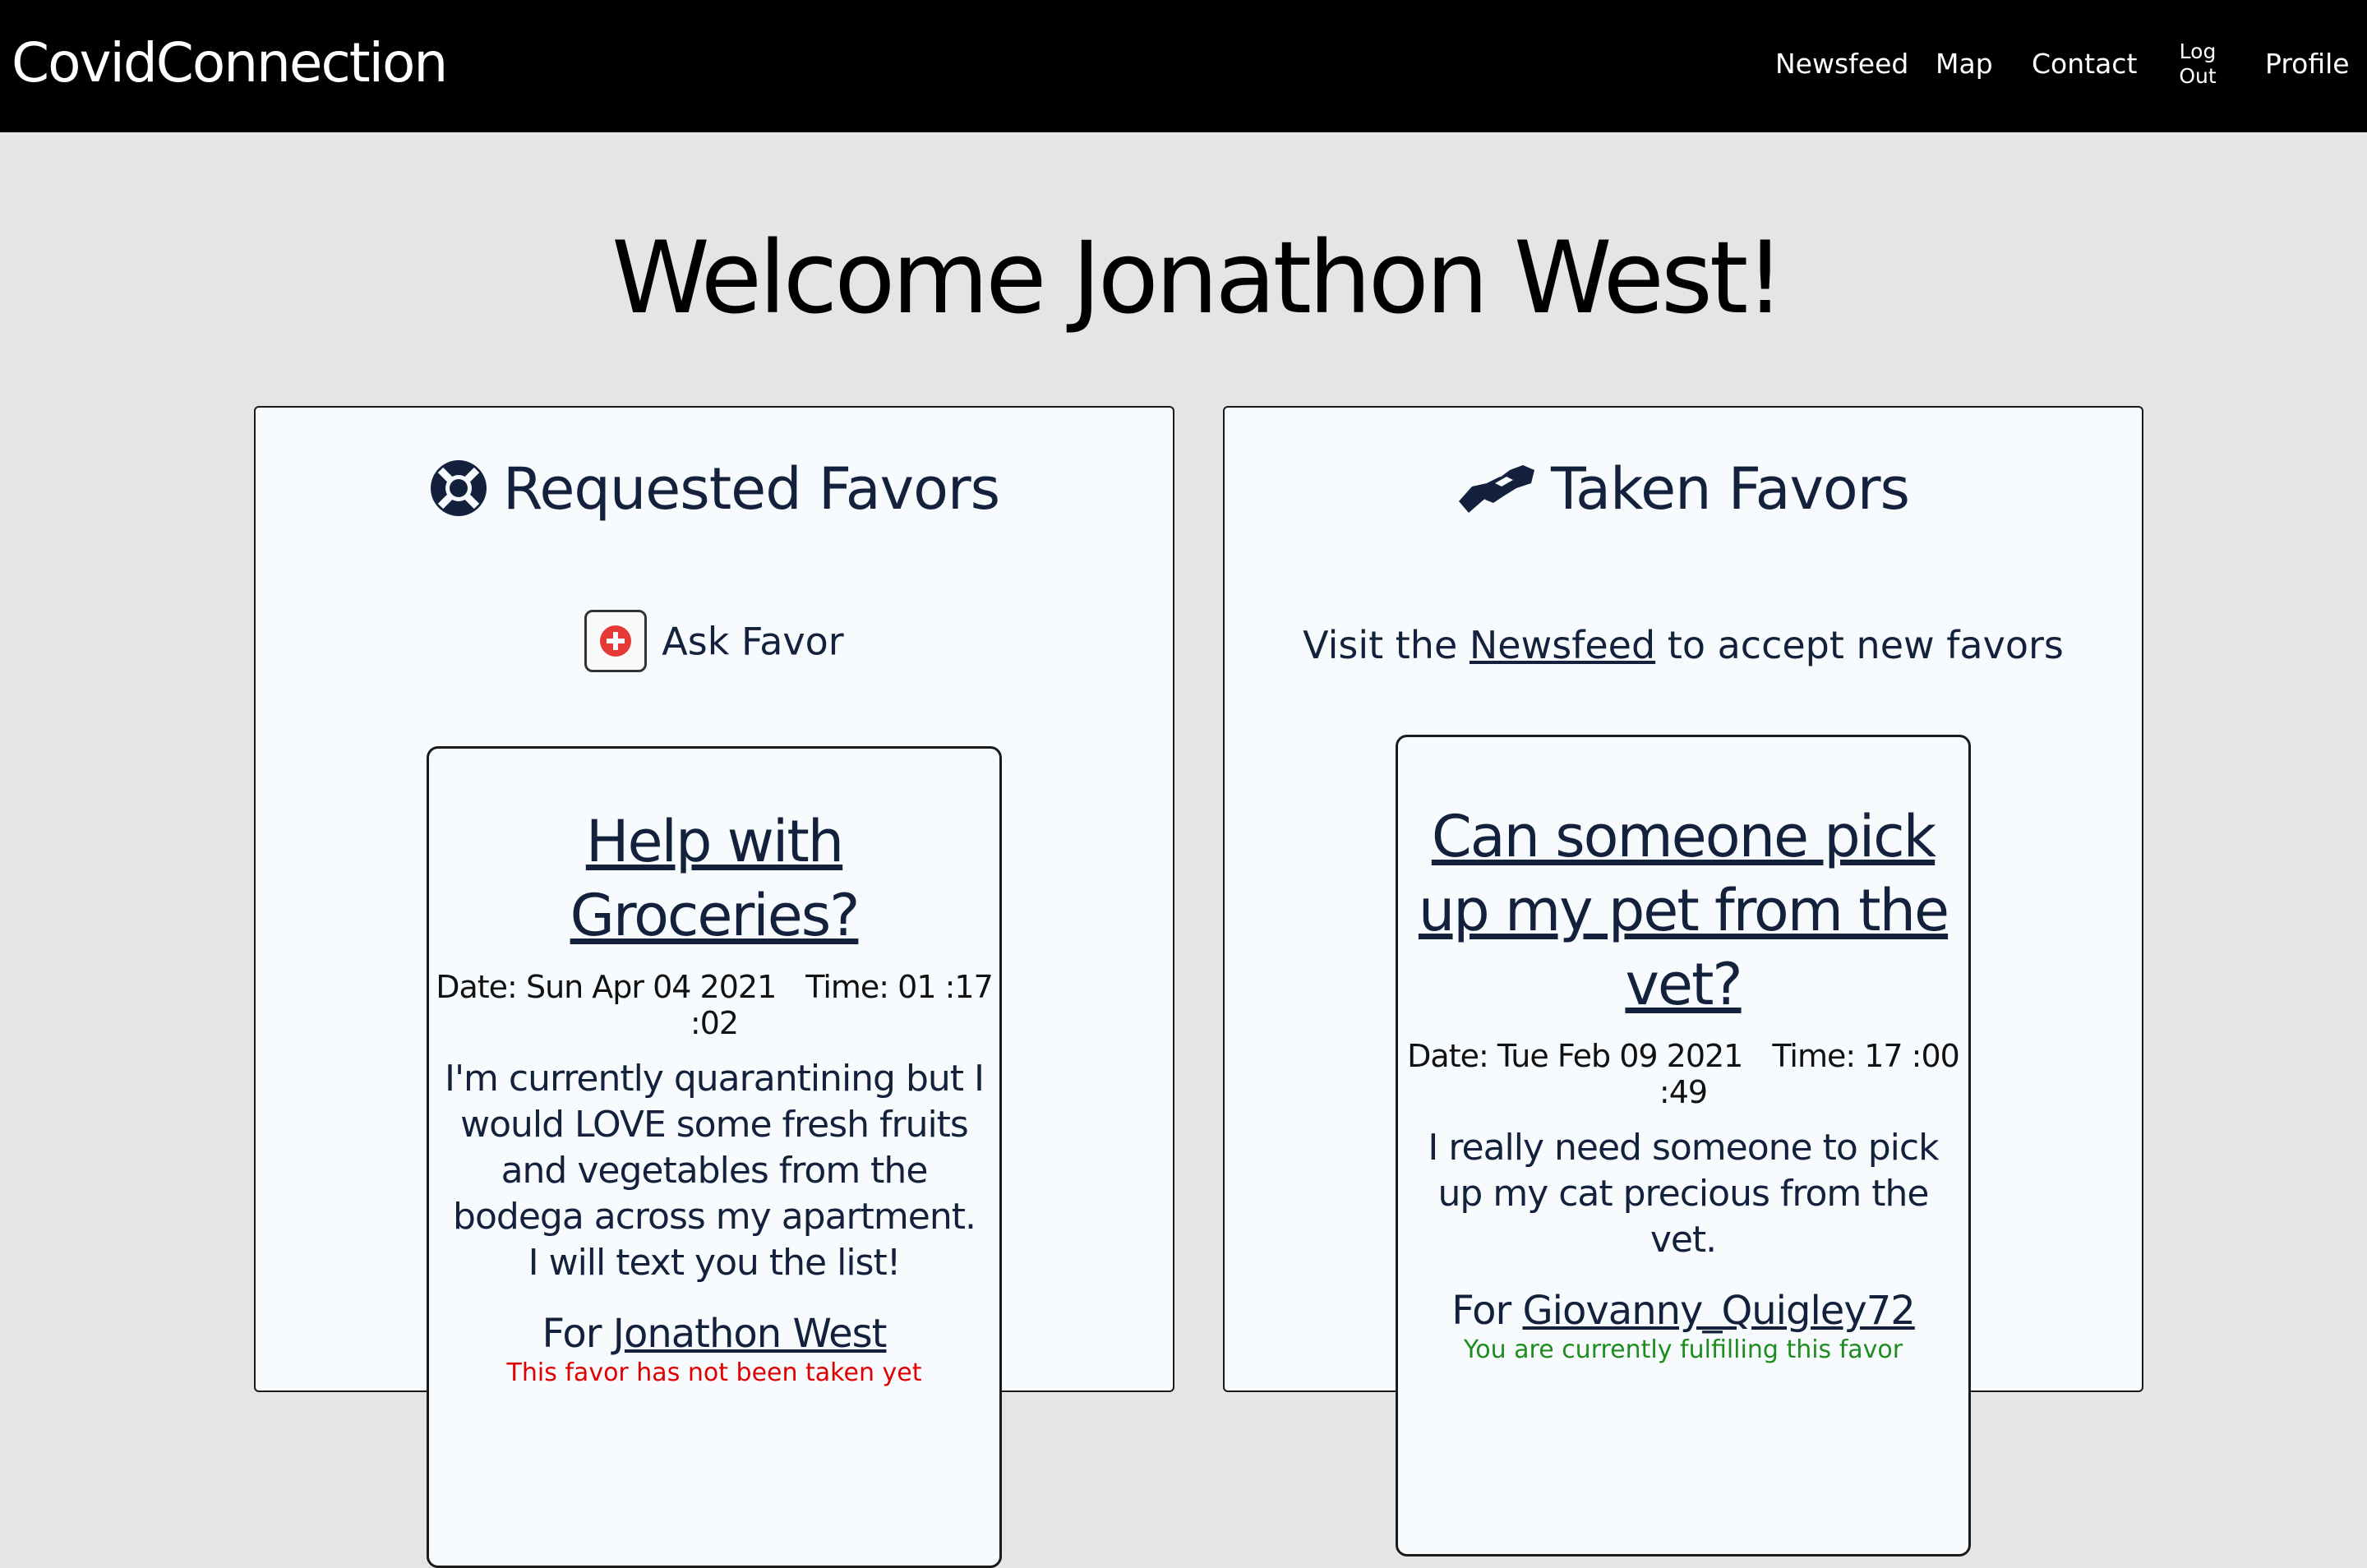  I want to click on brand-logo: CovidConnection, so click(230, 63).